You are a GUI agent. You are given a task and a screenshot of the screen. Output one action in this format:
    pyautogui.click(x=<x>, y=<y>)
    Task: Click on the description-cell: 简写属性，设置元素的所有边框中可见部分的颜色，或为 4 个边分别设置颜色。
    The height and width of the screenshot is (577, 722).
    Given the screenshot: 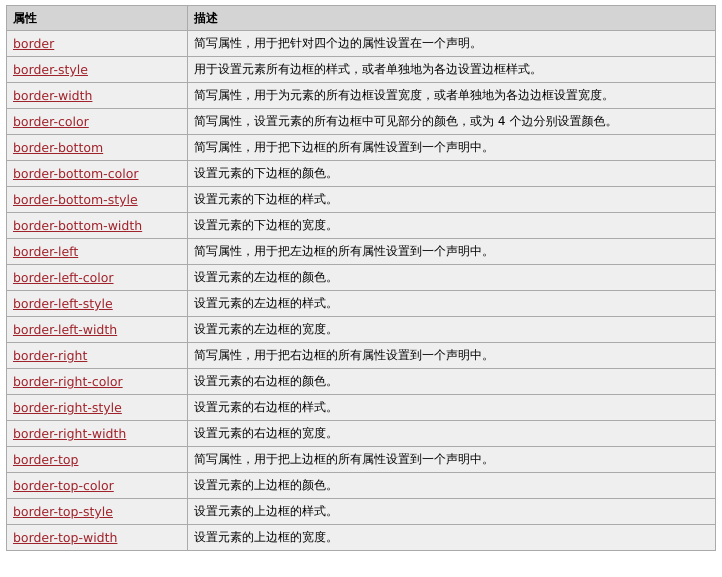 What is the action you would take?
    pyautogui.click(x=452, y=121)
    